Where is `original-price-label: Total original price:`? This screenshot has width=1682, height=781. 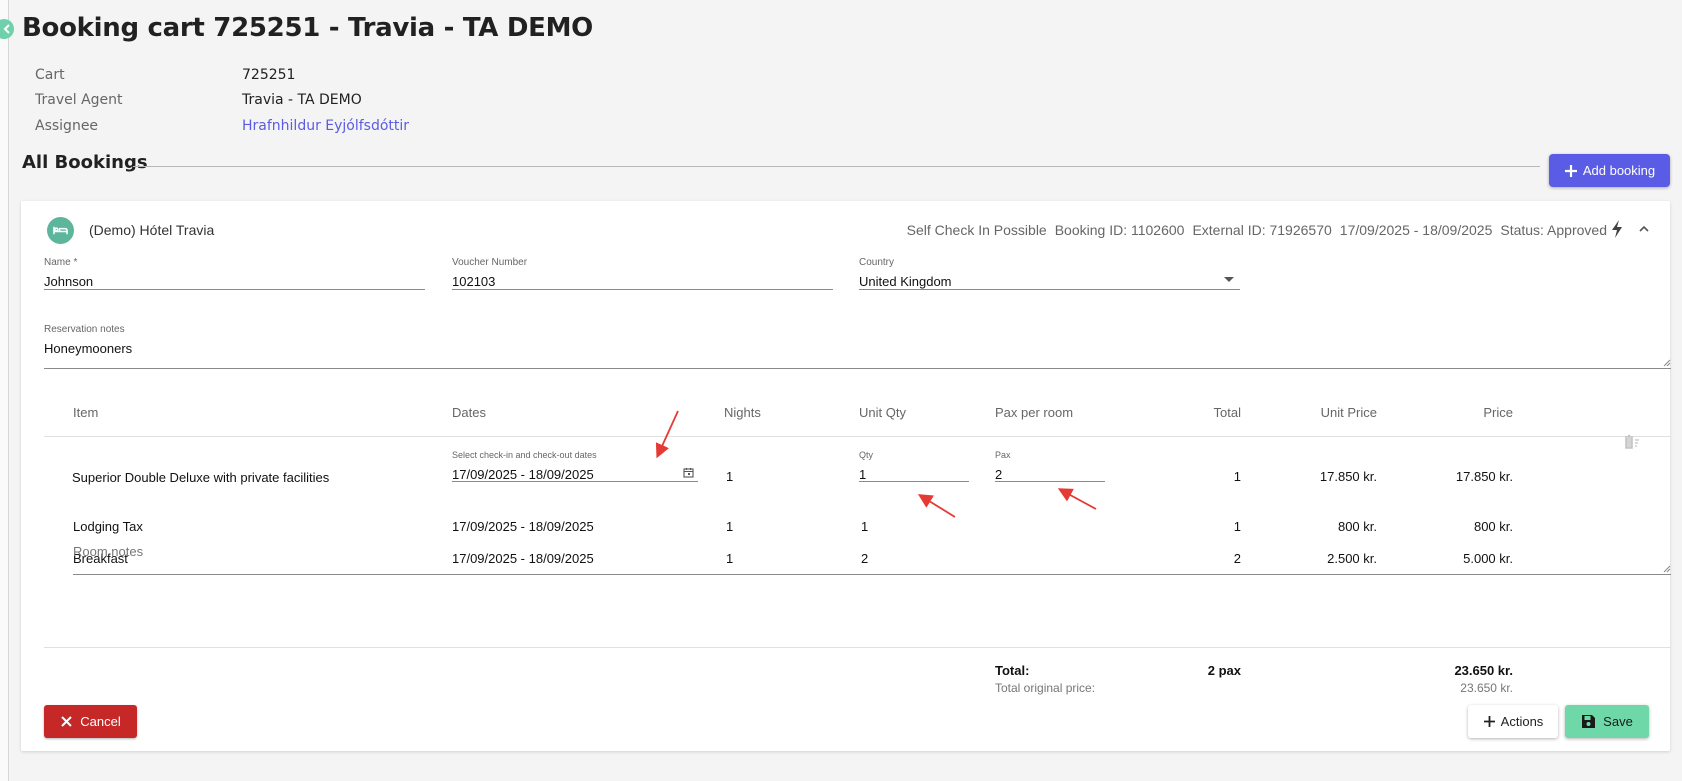 original-price-label: Total original price: is located at coordinates (1045, 688).